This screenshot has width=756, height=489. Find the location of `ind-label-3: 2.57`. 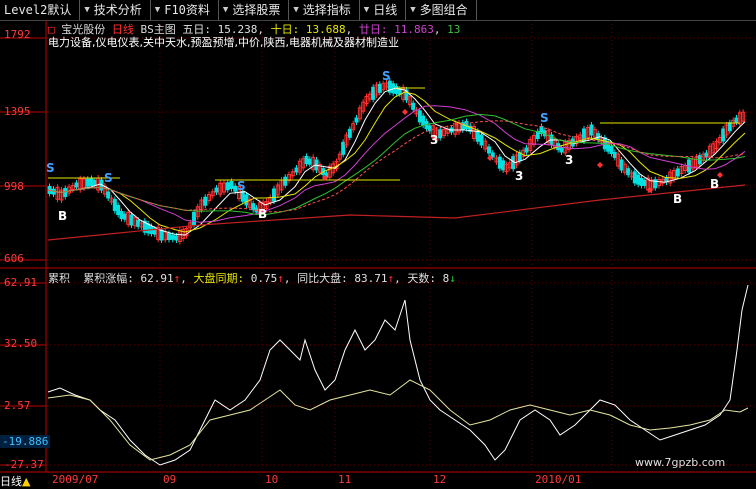

ind-label-3: 2.57 is located at coordinates (17, 405).